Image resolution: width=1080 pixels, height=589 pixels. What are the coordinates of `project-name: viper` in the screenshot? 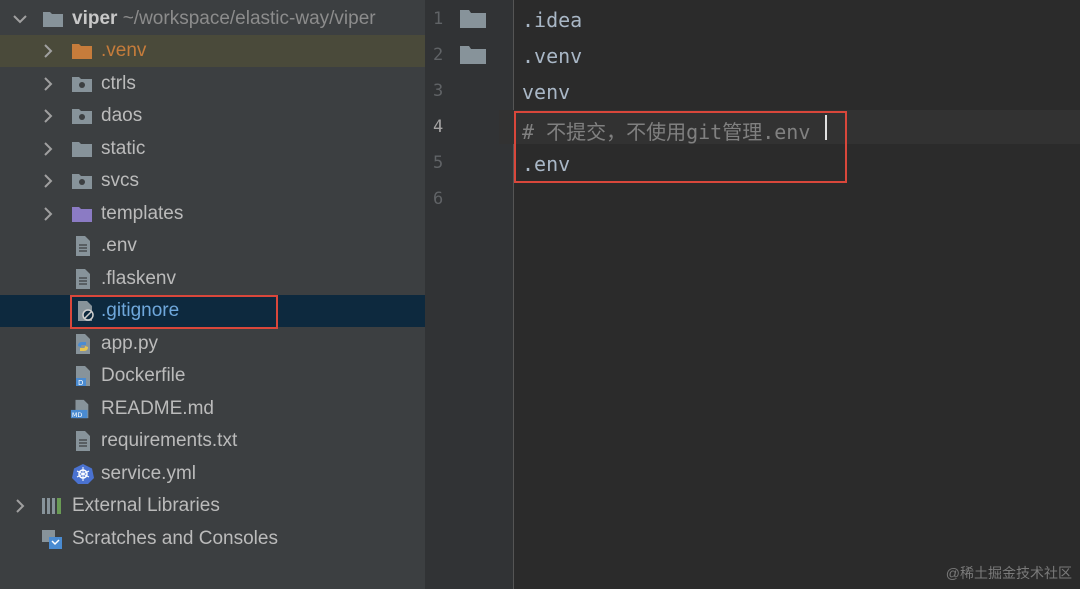 It's located at (95, 18).